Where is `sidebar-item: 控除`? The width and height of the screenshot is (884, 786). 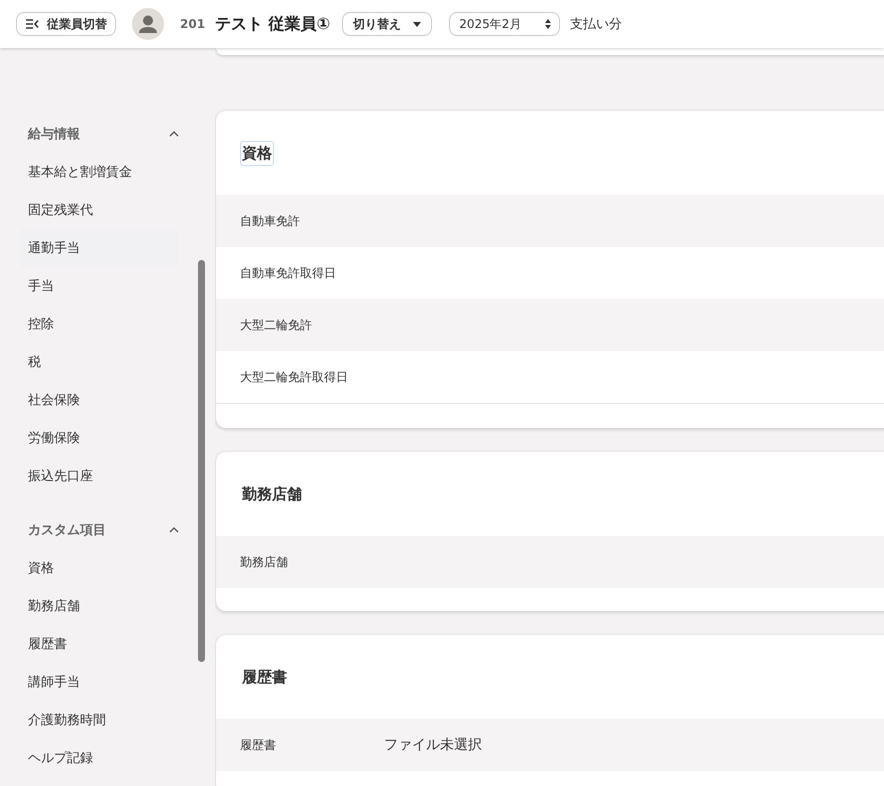
sidebar-item: 控除 is located at coordinates (99, 324).